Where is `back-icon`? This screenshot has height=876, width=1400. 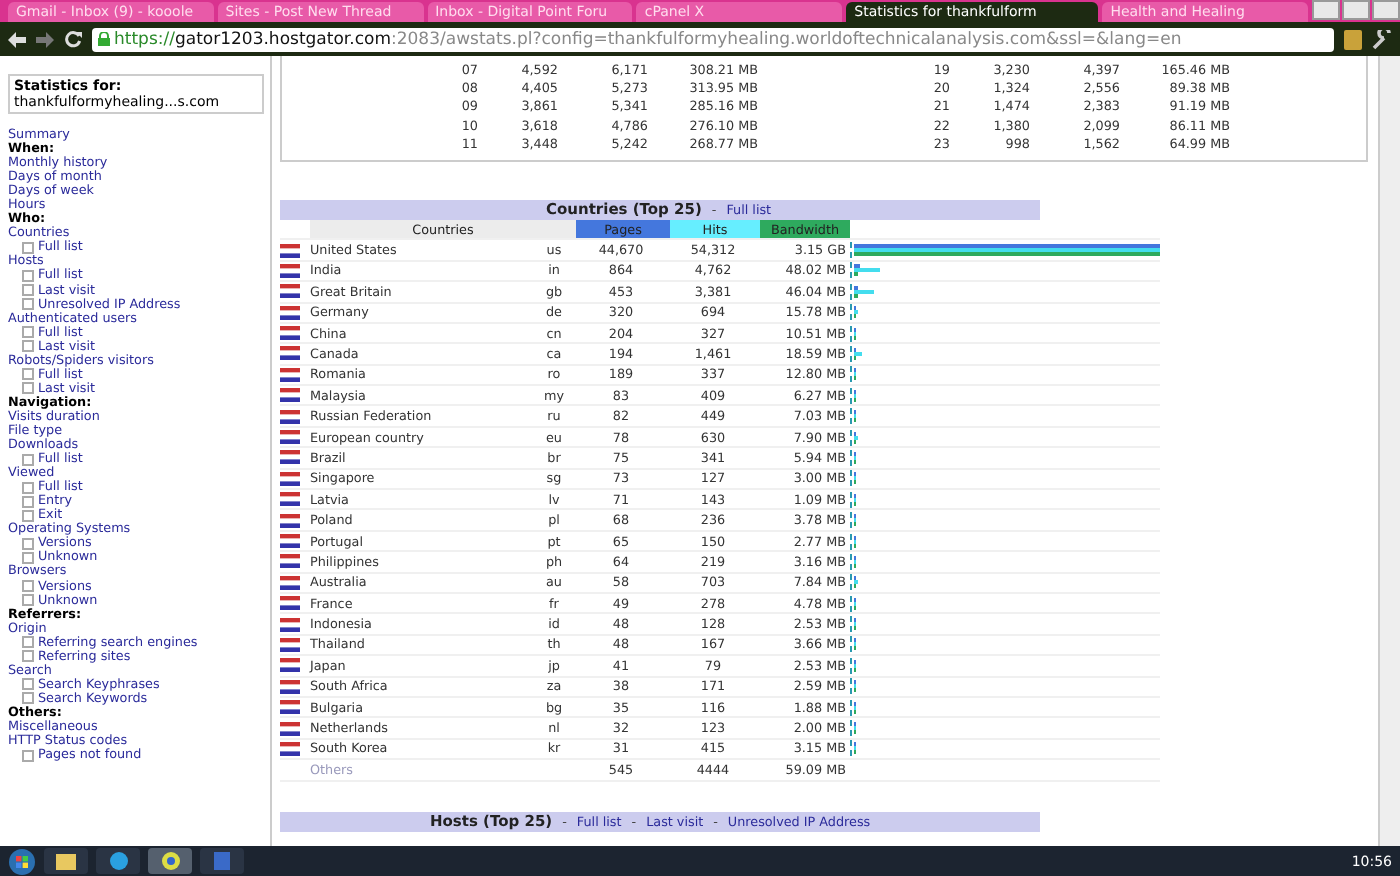 back-icon is located at coordinates (17, 39).